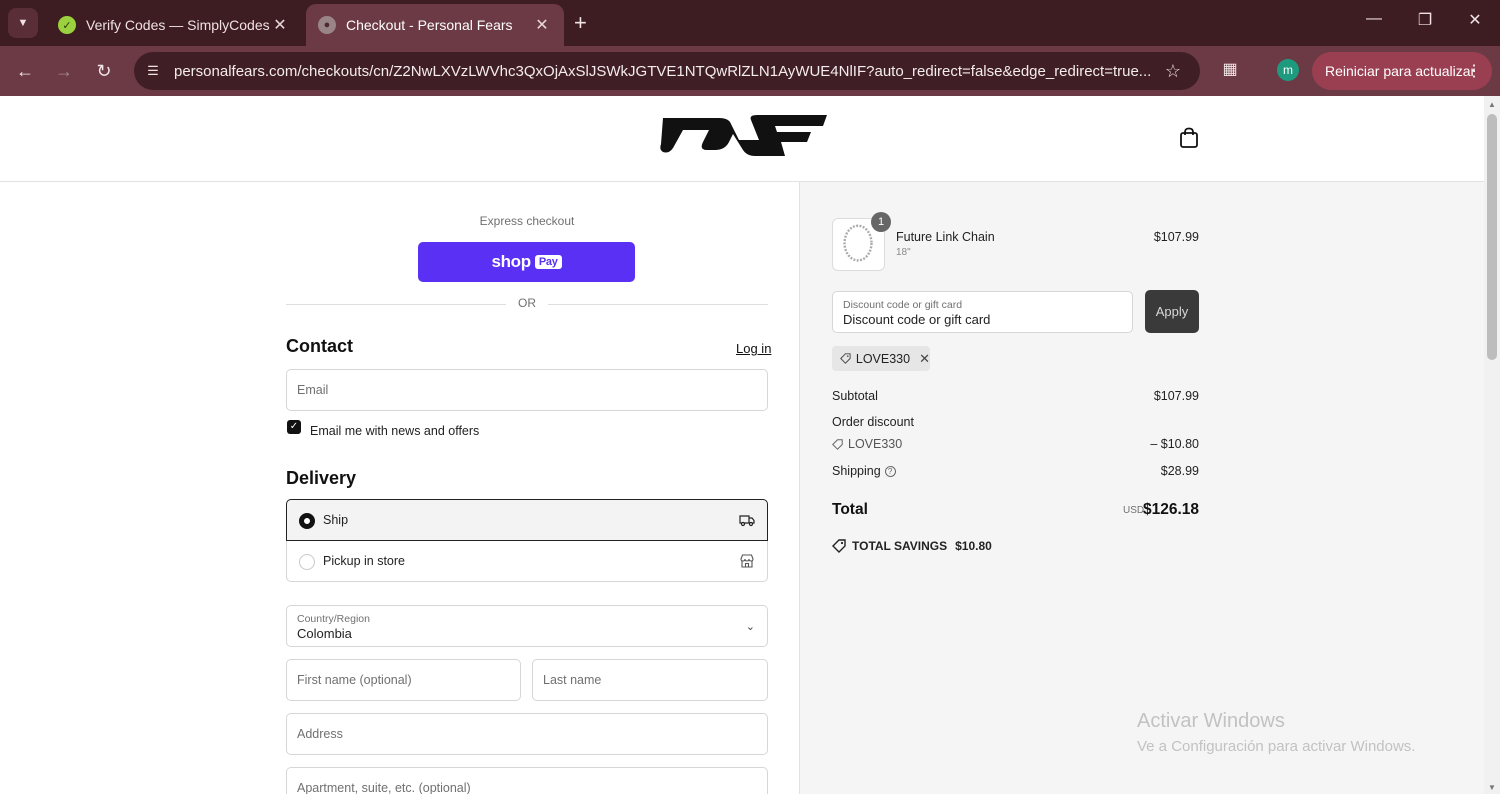  Describe the element at coordinates (890, 472) in the screenshot. I see `question-icon: ?` at that location.